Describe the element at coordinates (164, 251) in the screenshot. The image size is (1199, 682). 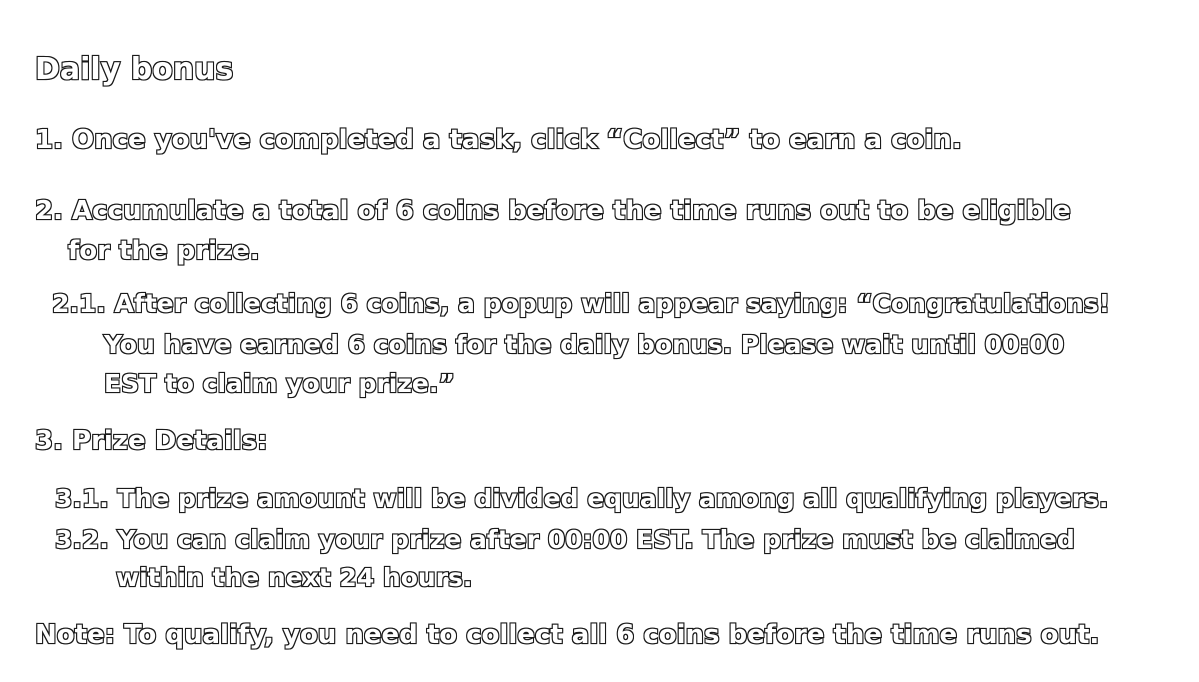
I see `rule-step-2-line-2: for the prize.` at that location.